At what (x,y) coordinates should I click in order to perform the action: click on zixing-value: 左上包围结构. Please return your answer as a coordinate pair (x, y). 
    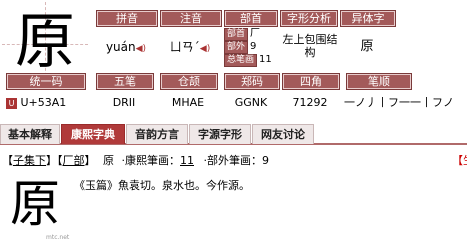
    Looking at the image, I should click on (310, 46).